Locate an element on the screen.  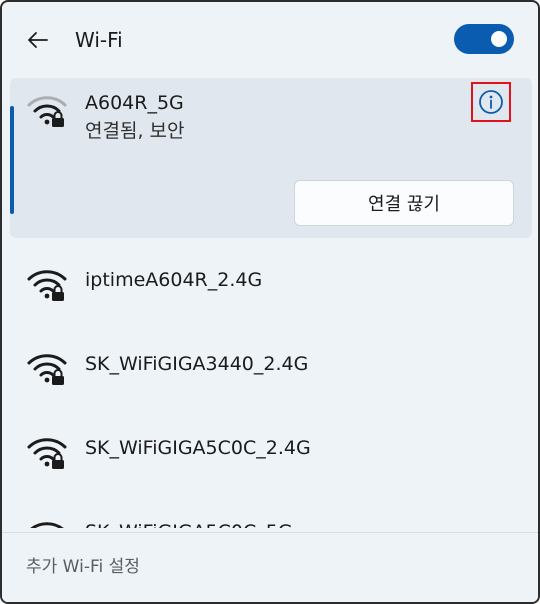
back-button is located at coordinates (38, 40).